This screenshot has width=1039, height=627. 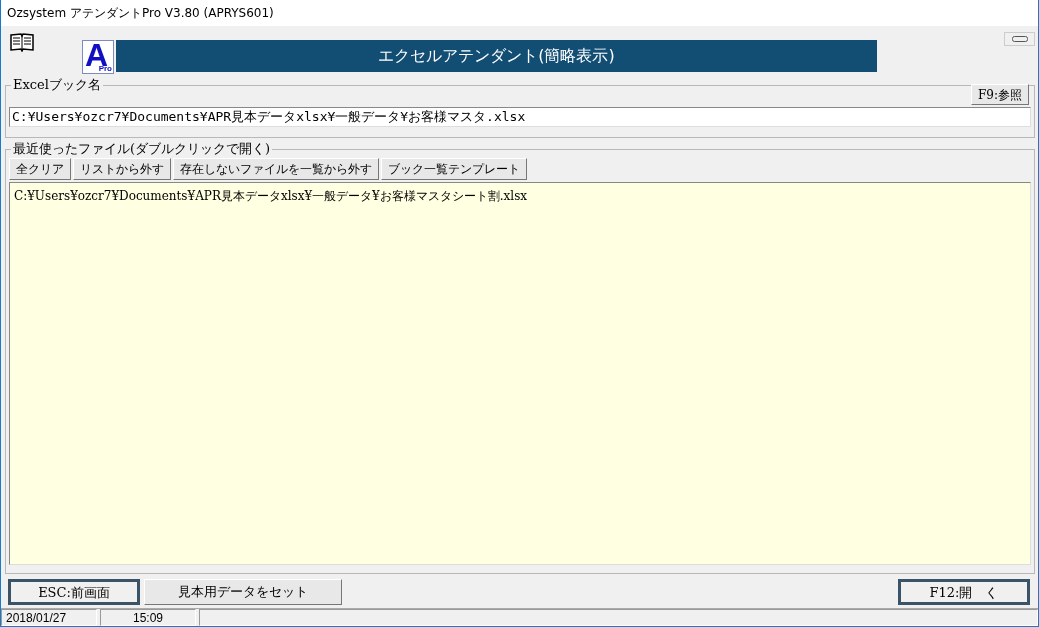 What do you see at coordinates (520, 117) in the screenshot?
I see `file-path-field: C:¥Users¥ozcr7¥Documents¥APR見本データxlsx¥一般データ¥お客様マスタ.xlsx` at bounding box center [520, 117].